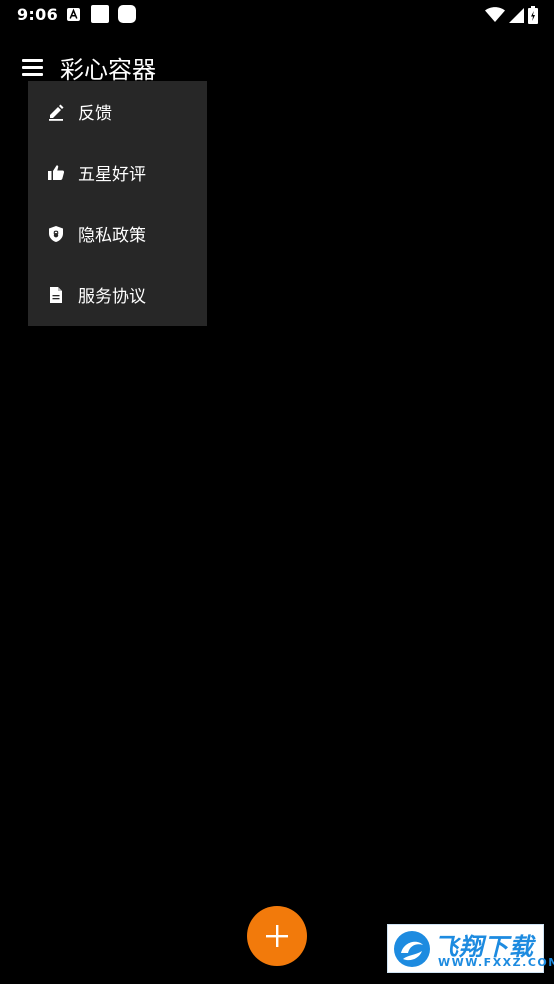 Image resolution: width=554 pixels, height=984 pixels. I want to click on shield-lock-icon, so click(56, 234).